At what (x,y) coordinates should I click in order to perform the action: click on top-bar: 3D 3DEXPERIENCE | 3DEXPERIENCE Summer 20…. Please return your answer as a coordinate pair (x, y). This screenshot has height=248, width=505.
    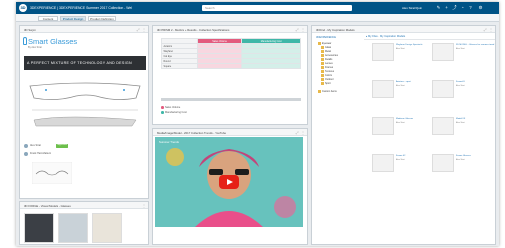
    Looking at the image, I should click on (257, 8).